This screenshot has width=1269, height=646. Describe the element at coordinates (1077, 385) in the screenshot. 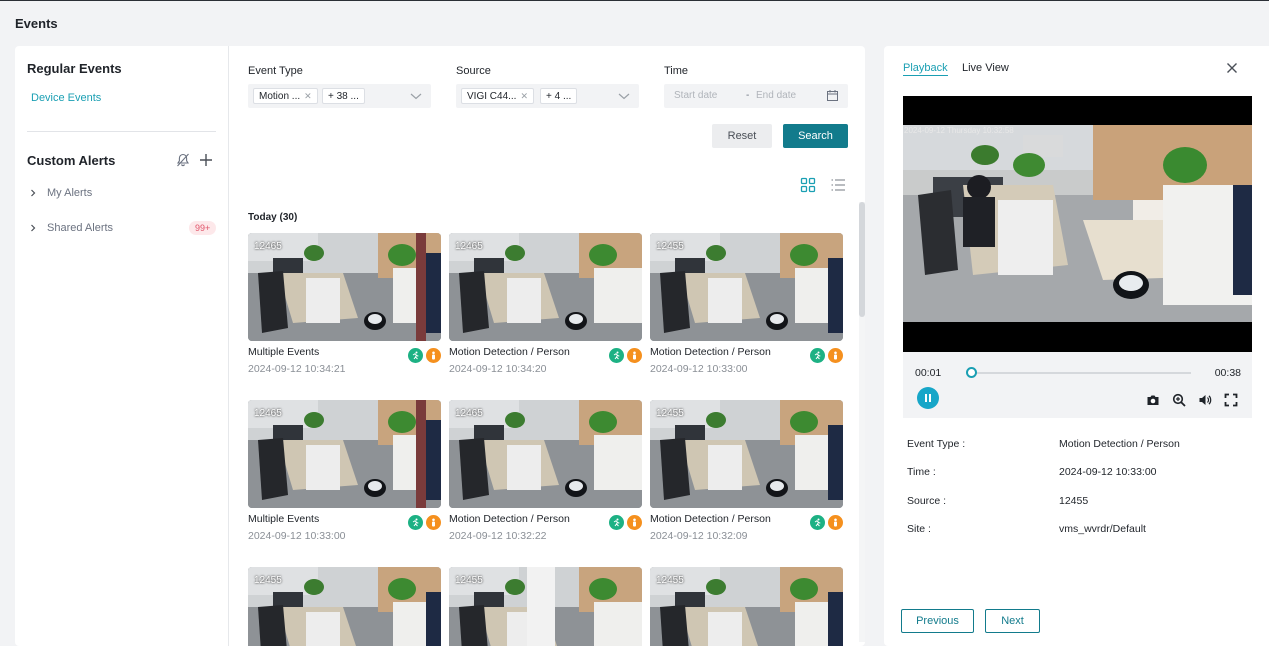

I see `playback-controls: 00:01 00:38` at that location.